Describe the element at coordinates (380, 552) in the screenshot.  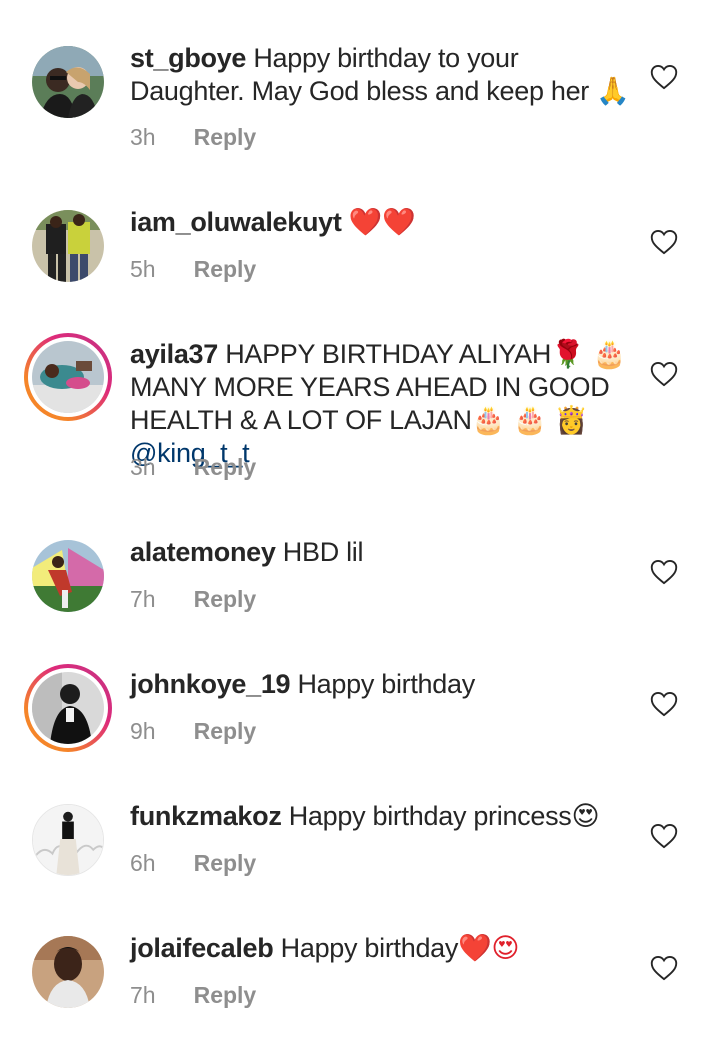
I see `comment-text: alatemoney HBD lil` at that location.